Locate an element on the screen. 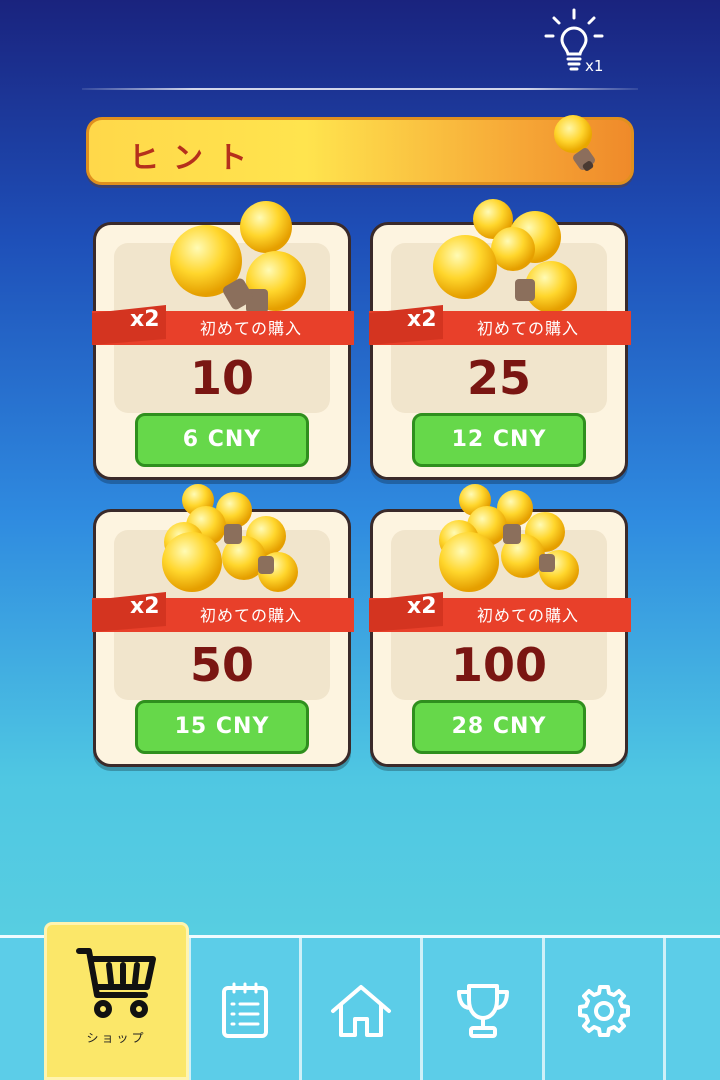  buy-button: 12 CNY is located at coordinates (499, 440).